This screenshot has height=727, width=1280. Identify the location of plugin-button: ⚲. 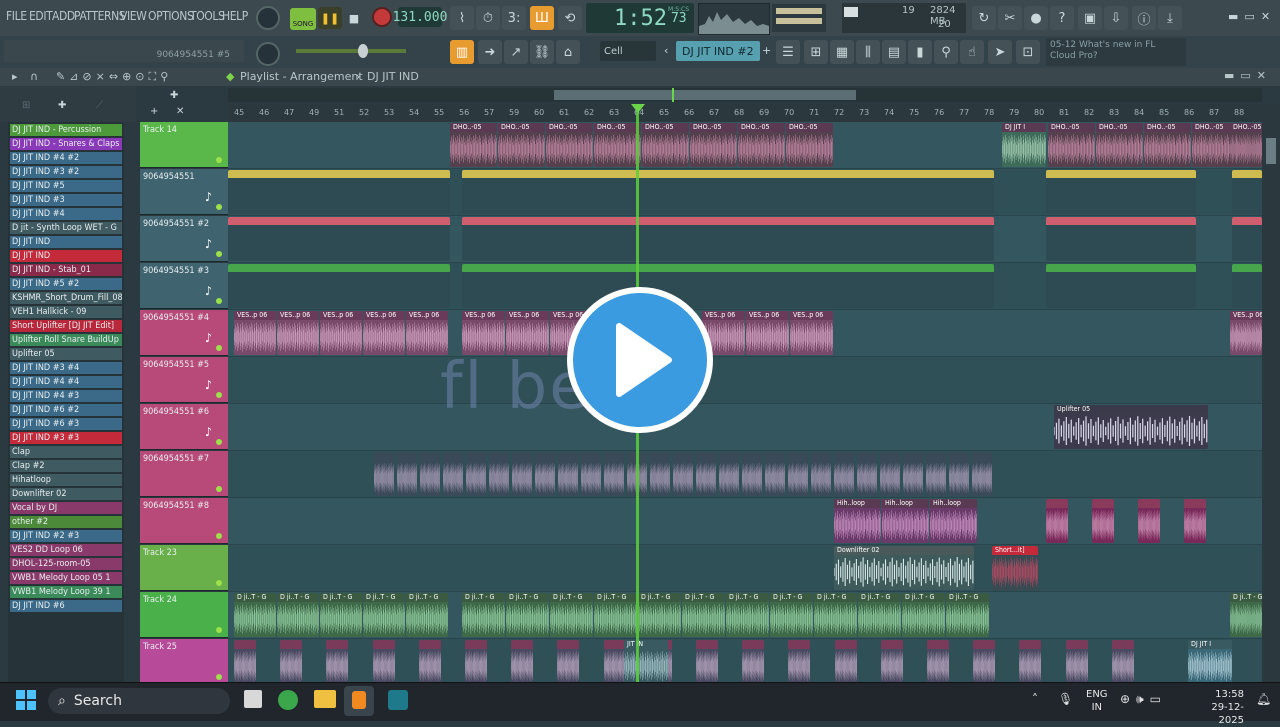
(946, 52).